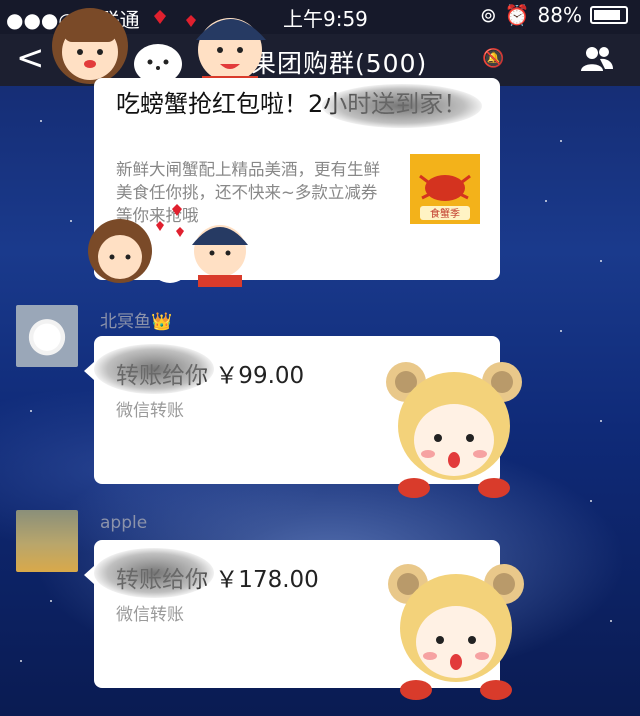 Image resolution: width=640 pixels, height=716 pixels. Describe the element at coordinates (493, 58) in the screenshot. I see `mute-icon: 🔕` at that location.